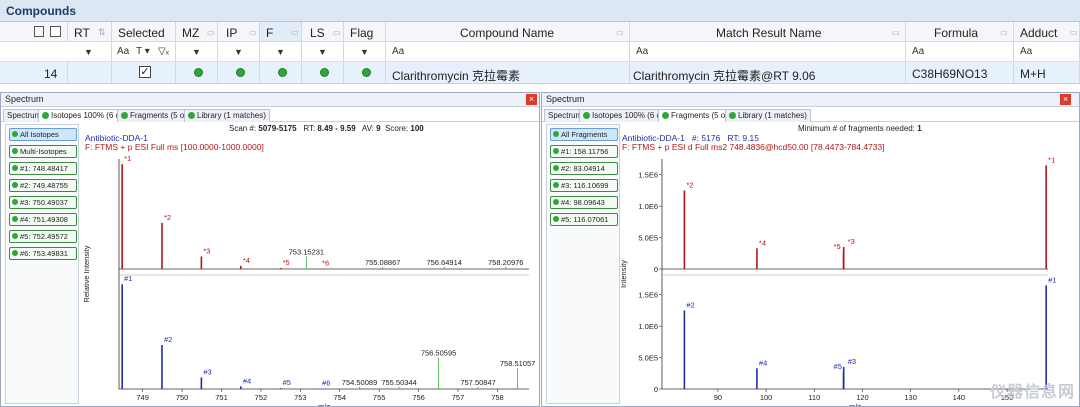 The width and height of the screenshot is (1080, 407). What do you see at coordinates (197, 31) in the screenshot?
I see `column-header-mz: MZ ▭` at bounding box center [197, 31].